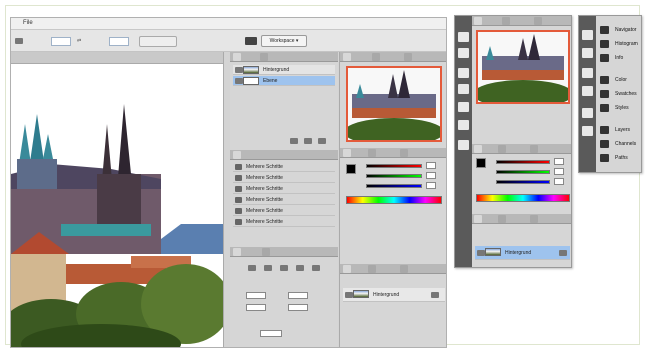 This screenshot has width=645, height=350. What do you see at coordinates (618, 80) in the screenshot?
I see `collapsed-color: Color` at bounding box center [618, 80].